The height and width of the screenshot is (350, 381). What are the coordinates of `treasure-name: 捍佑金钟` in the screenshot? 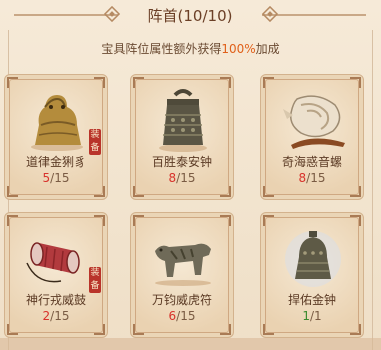 It's located at (311, 300).